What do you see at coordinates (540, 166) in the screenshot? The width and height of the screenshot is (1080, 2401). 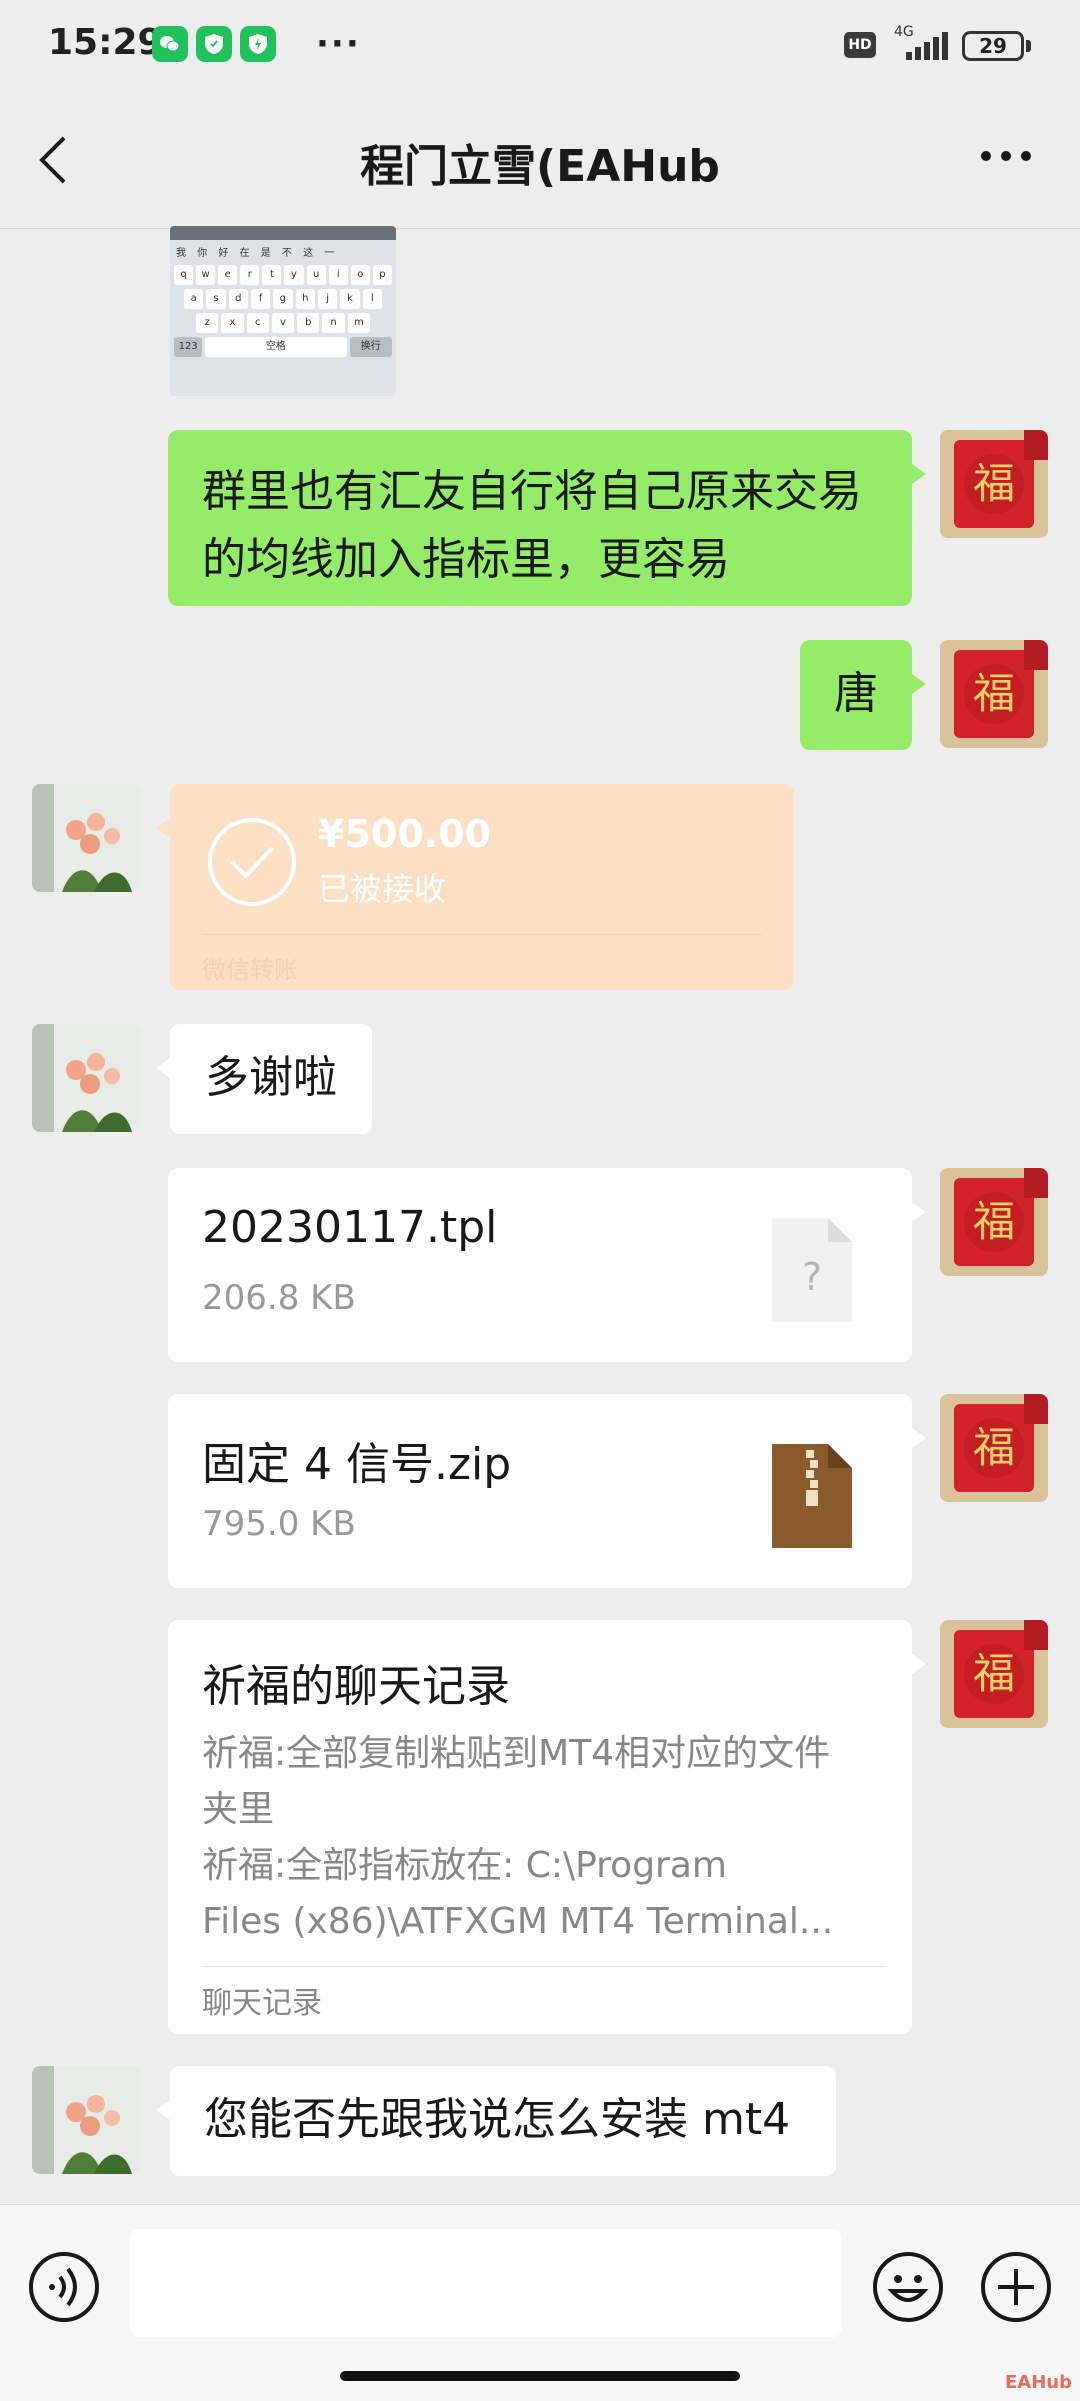 I see `chat-title: 程门立雪(EAHub` at bounding box center [540, 166].